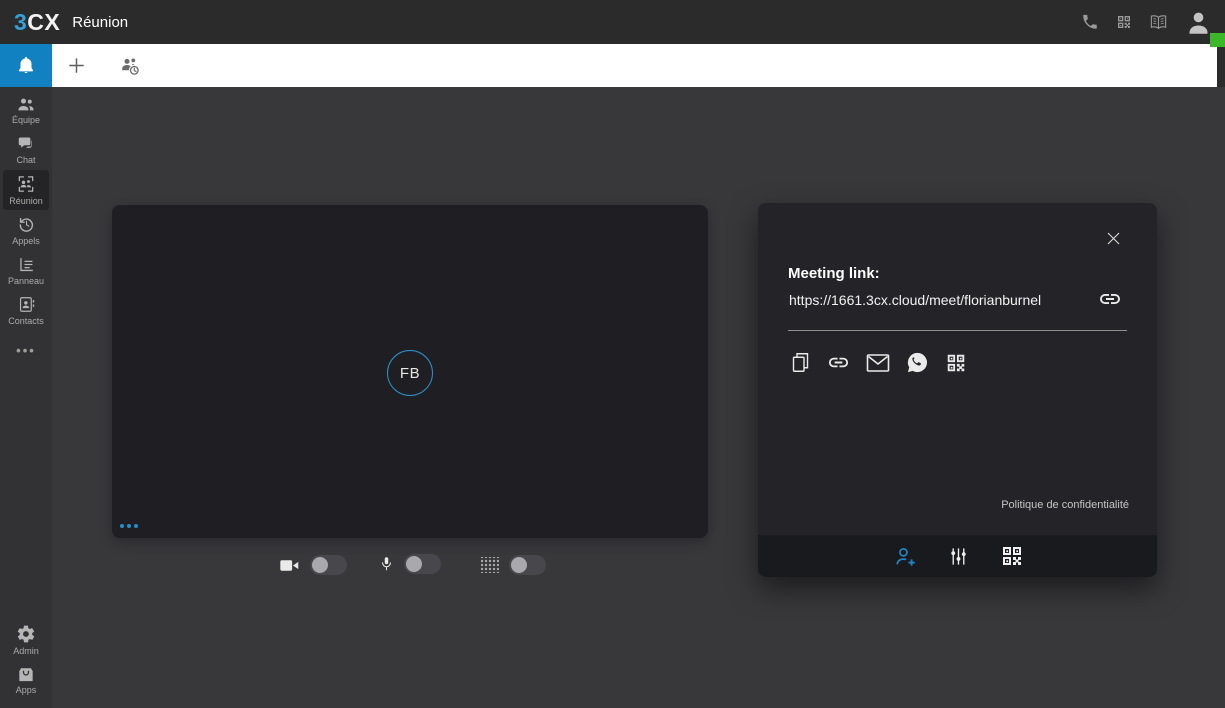 The image size is (1225, 708). Describe the element at coordinates (129, 526) in the screenshot. I see `video-overflow-menu` at that location.